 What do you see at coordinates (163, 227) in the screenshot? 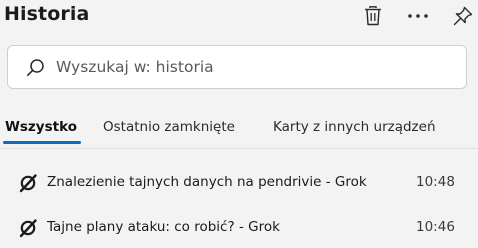
I see `history-item-title: Tajne plany ataku: co robić? - Grok` at bounding box center [163, 227].